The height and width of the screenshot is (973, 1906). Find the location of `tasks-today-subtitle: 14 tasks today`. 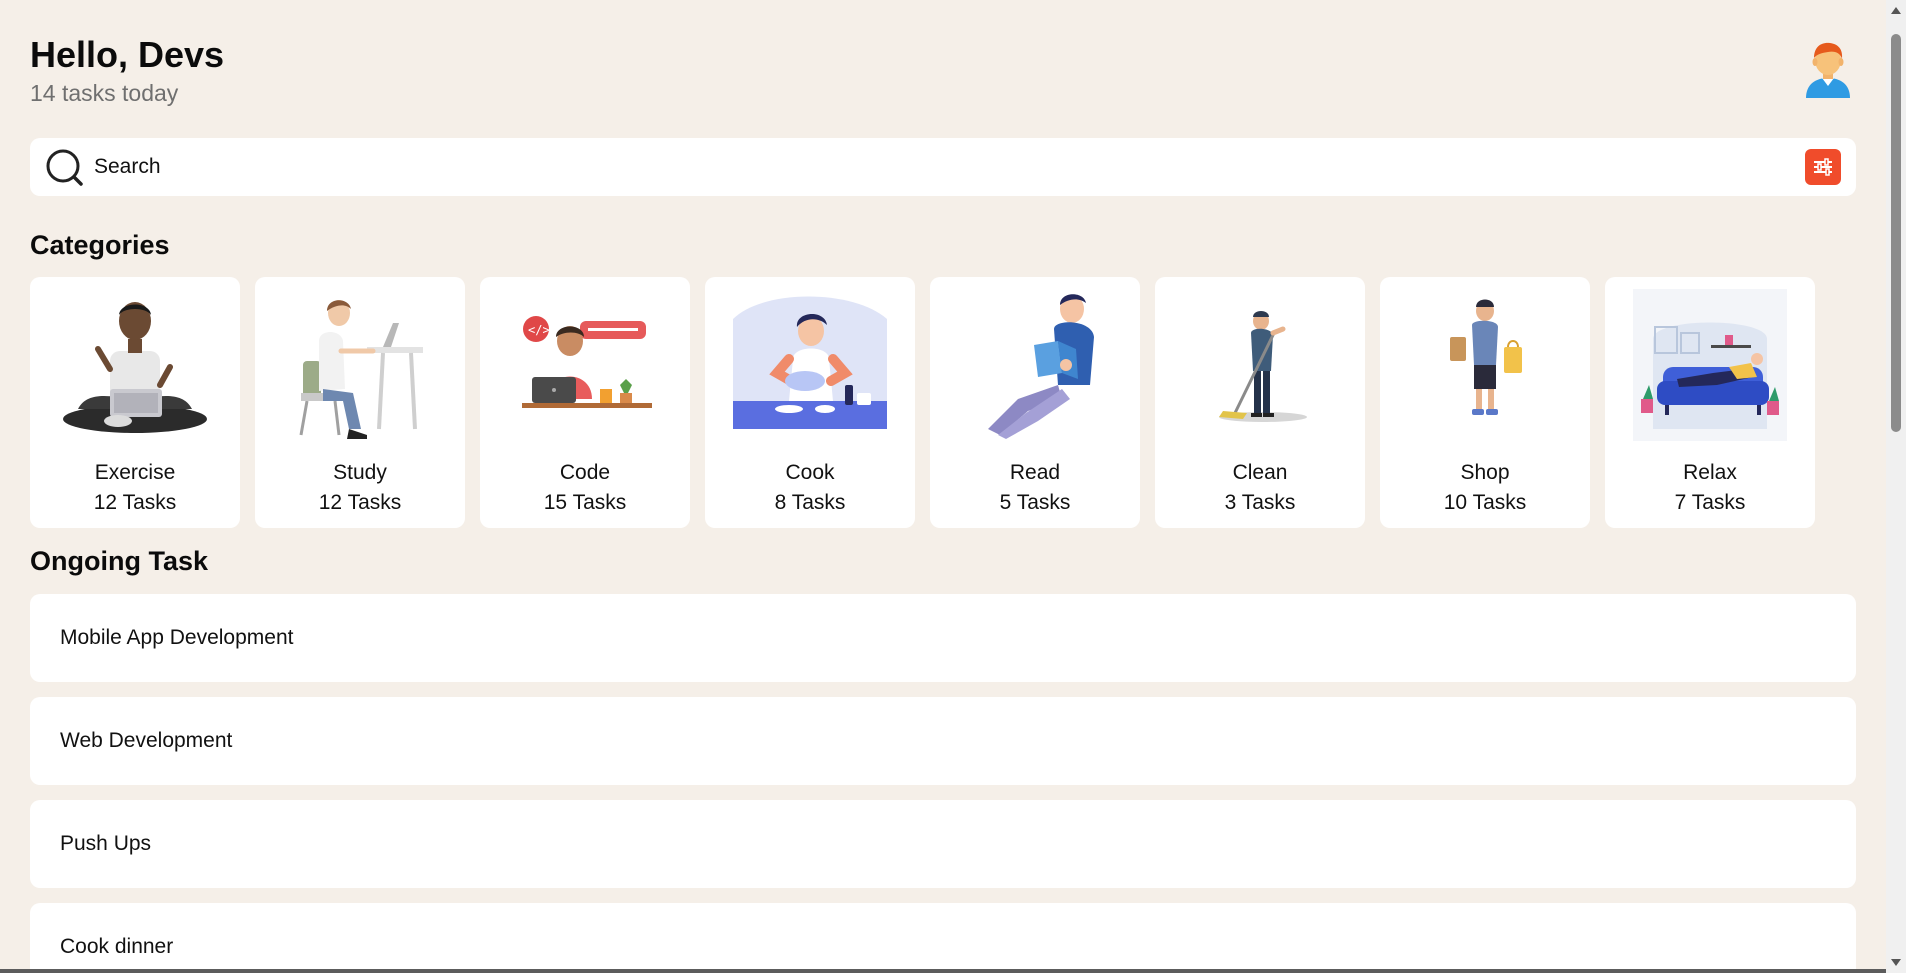

tasks-today-subtitle: 14 tasks today is located at coordinates (104, 93).